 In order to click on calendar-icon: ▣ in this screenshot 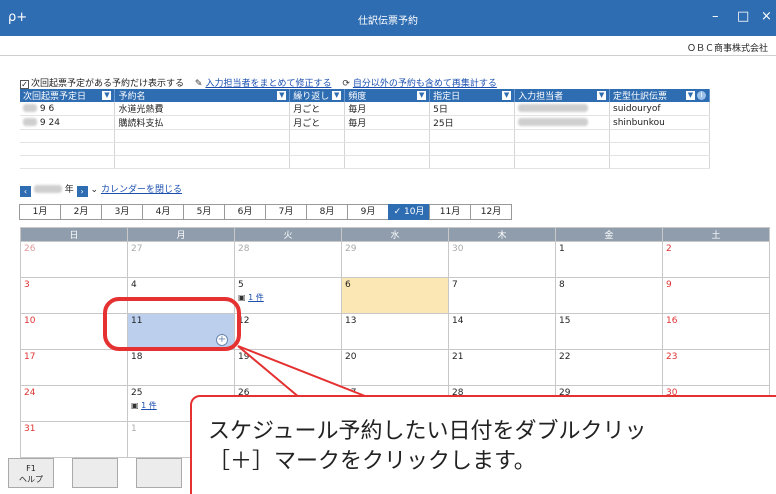, I will do `click(243, 297)`.